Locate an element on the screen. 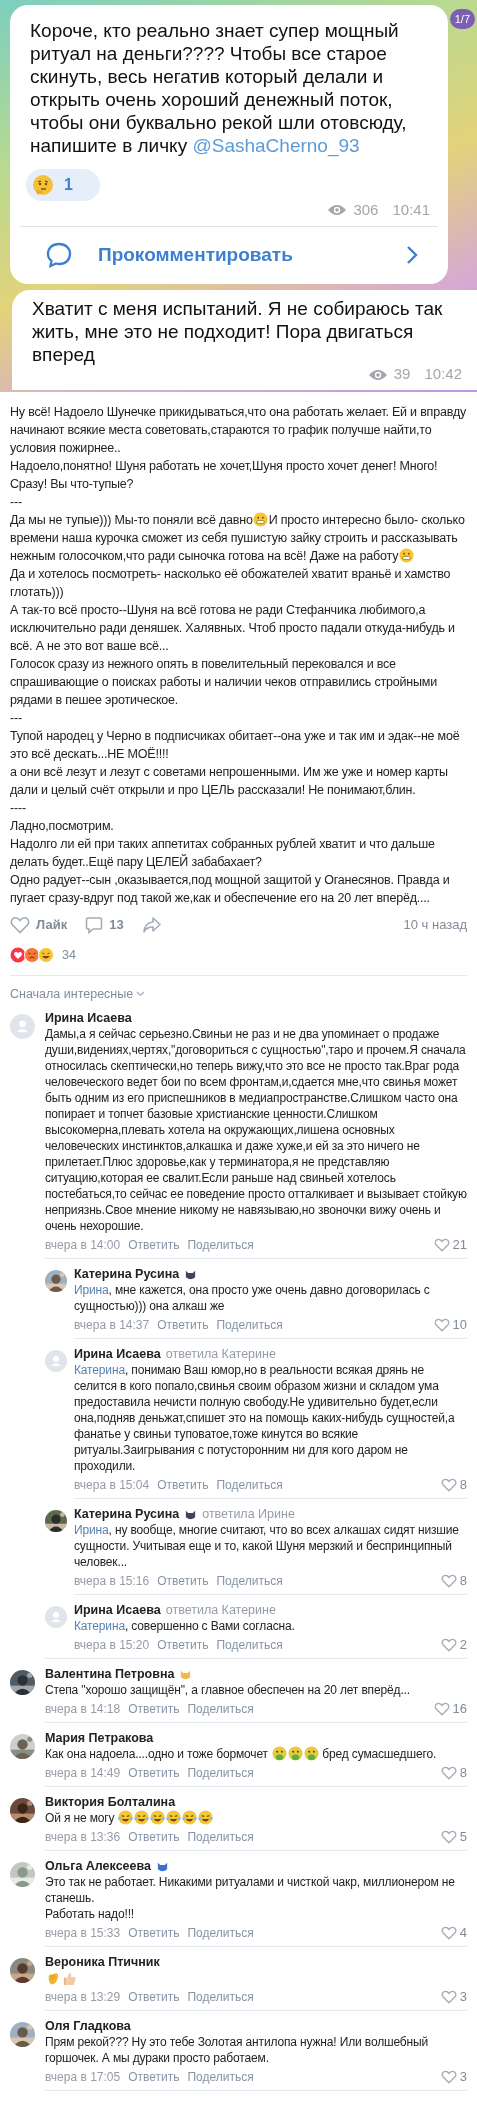  post-text: Тупой народец у Черно в подписчиках обитает--она уже и так им и эдак--не моё это всё дескать...НЕ МОЁ!!!! is located at coordinates (235, 745).